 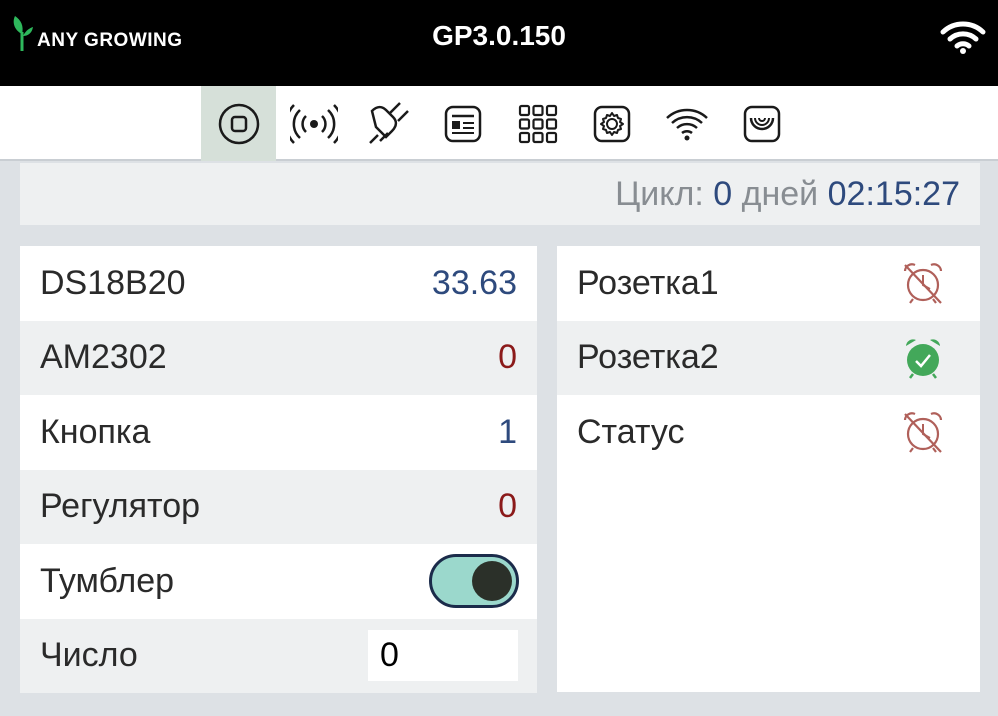 What do you see at coordinates (893, 194) in the screenshot?
I see `cycle-time: 02:15:27` at bounding box center [893, 194].